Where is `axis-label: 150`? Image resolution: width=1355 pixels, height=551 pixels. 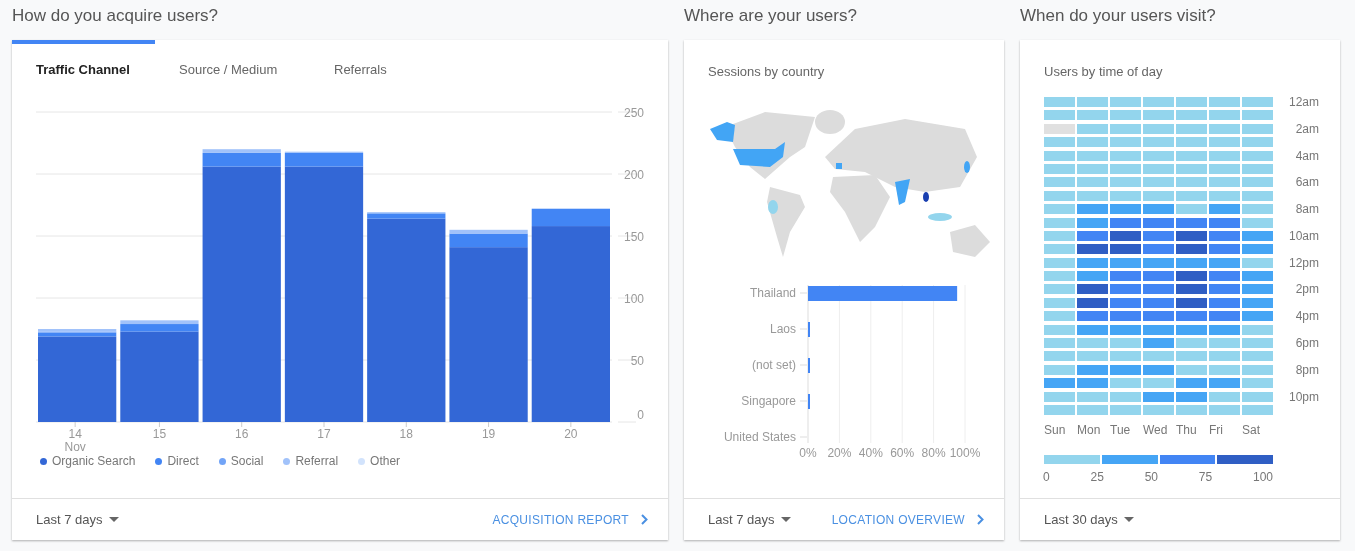
axis-label: 150 is located at coordinates (633, 237).